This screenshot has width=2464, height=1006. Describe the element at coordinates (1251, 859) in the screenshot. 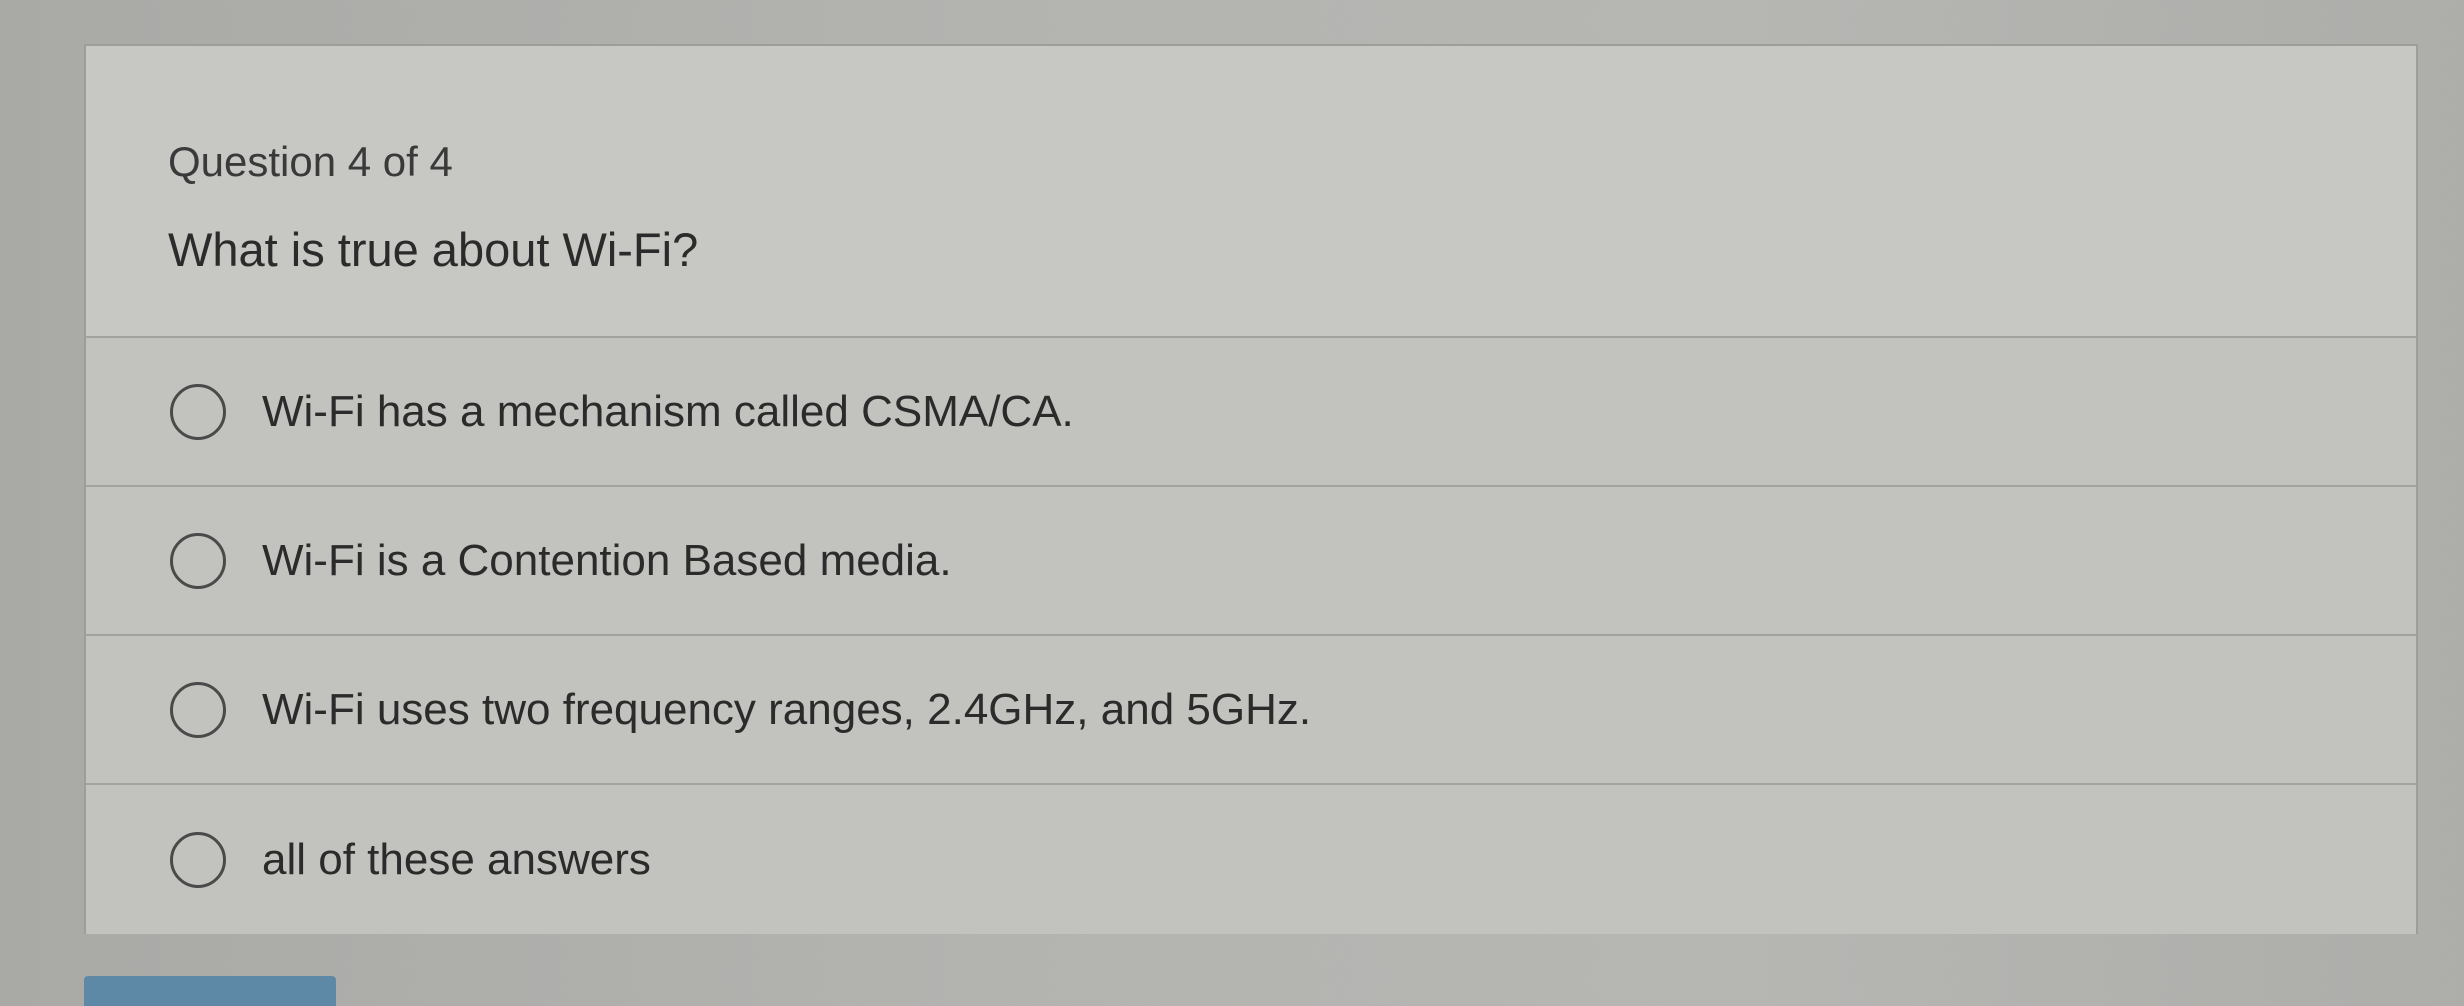

I see `answer-option-4: all of these answers` at that location.